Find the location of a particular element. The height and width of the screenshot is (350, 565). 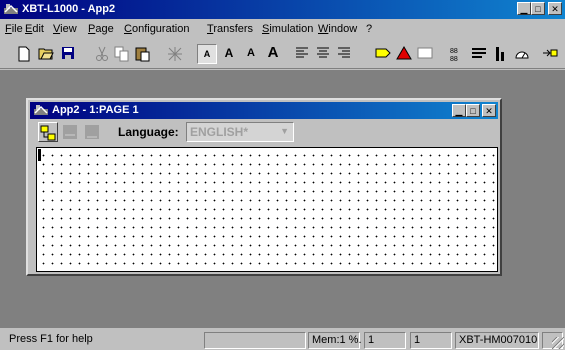

font-small-button: A is located at coordinates (207, 54).